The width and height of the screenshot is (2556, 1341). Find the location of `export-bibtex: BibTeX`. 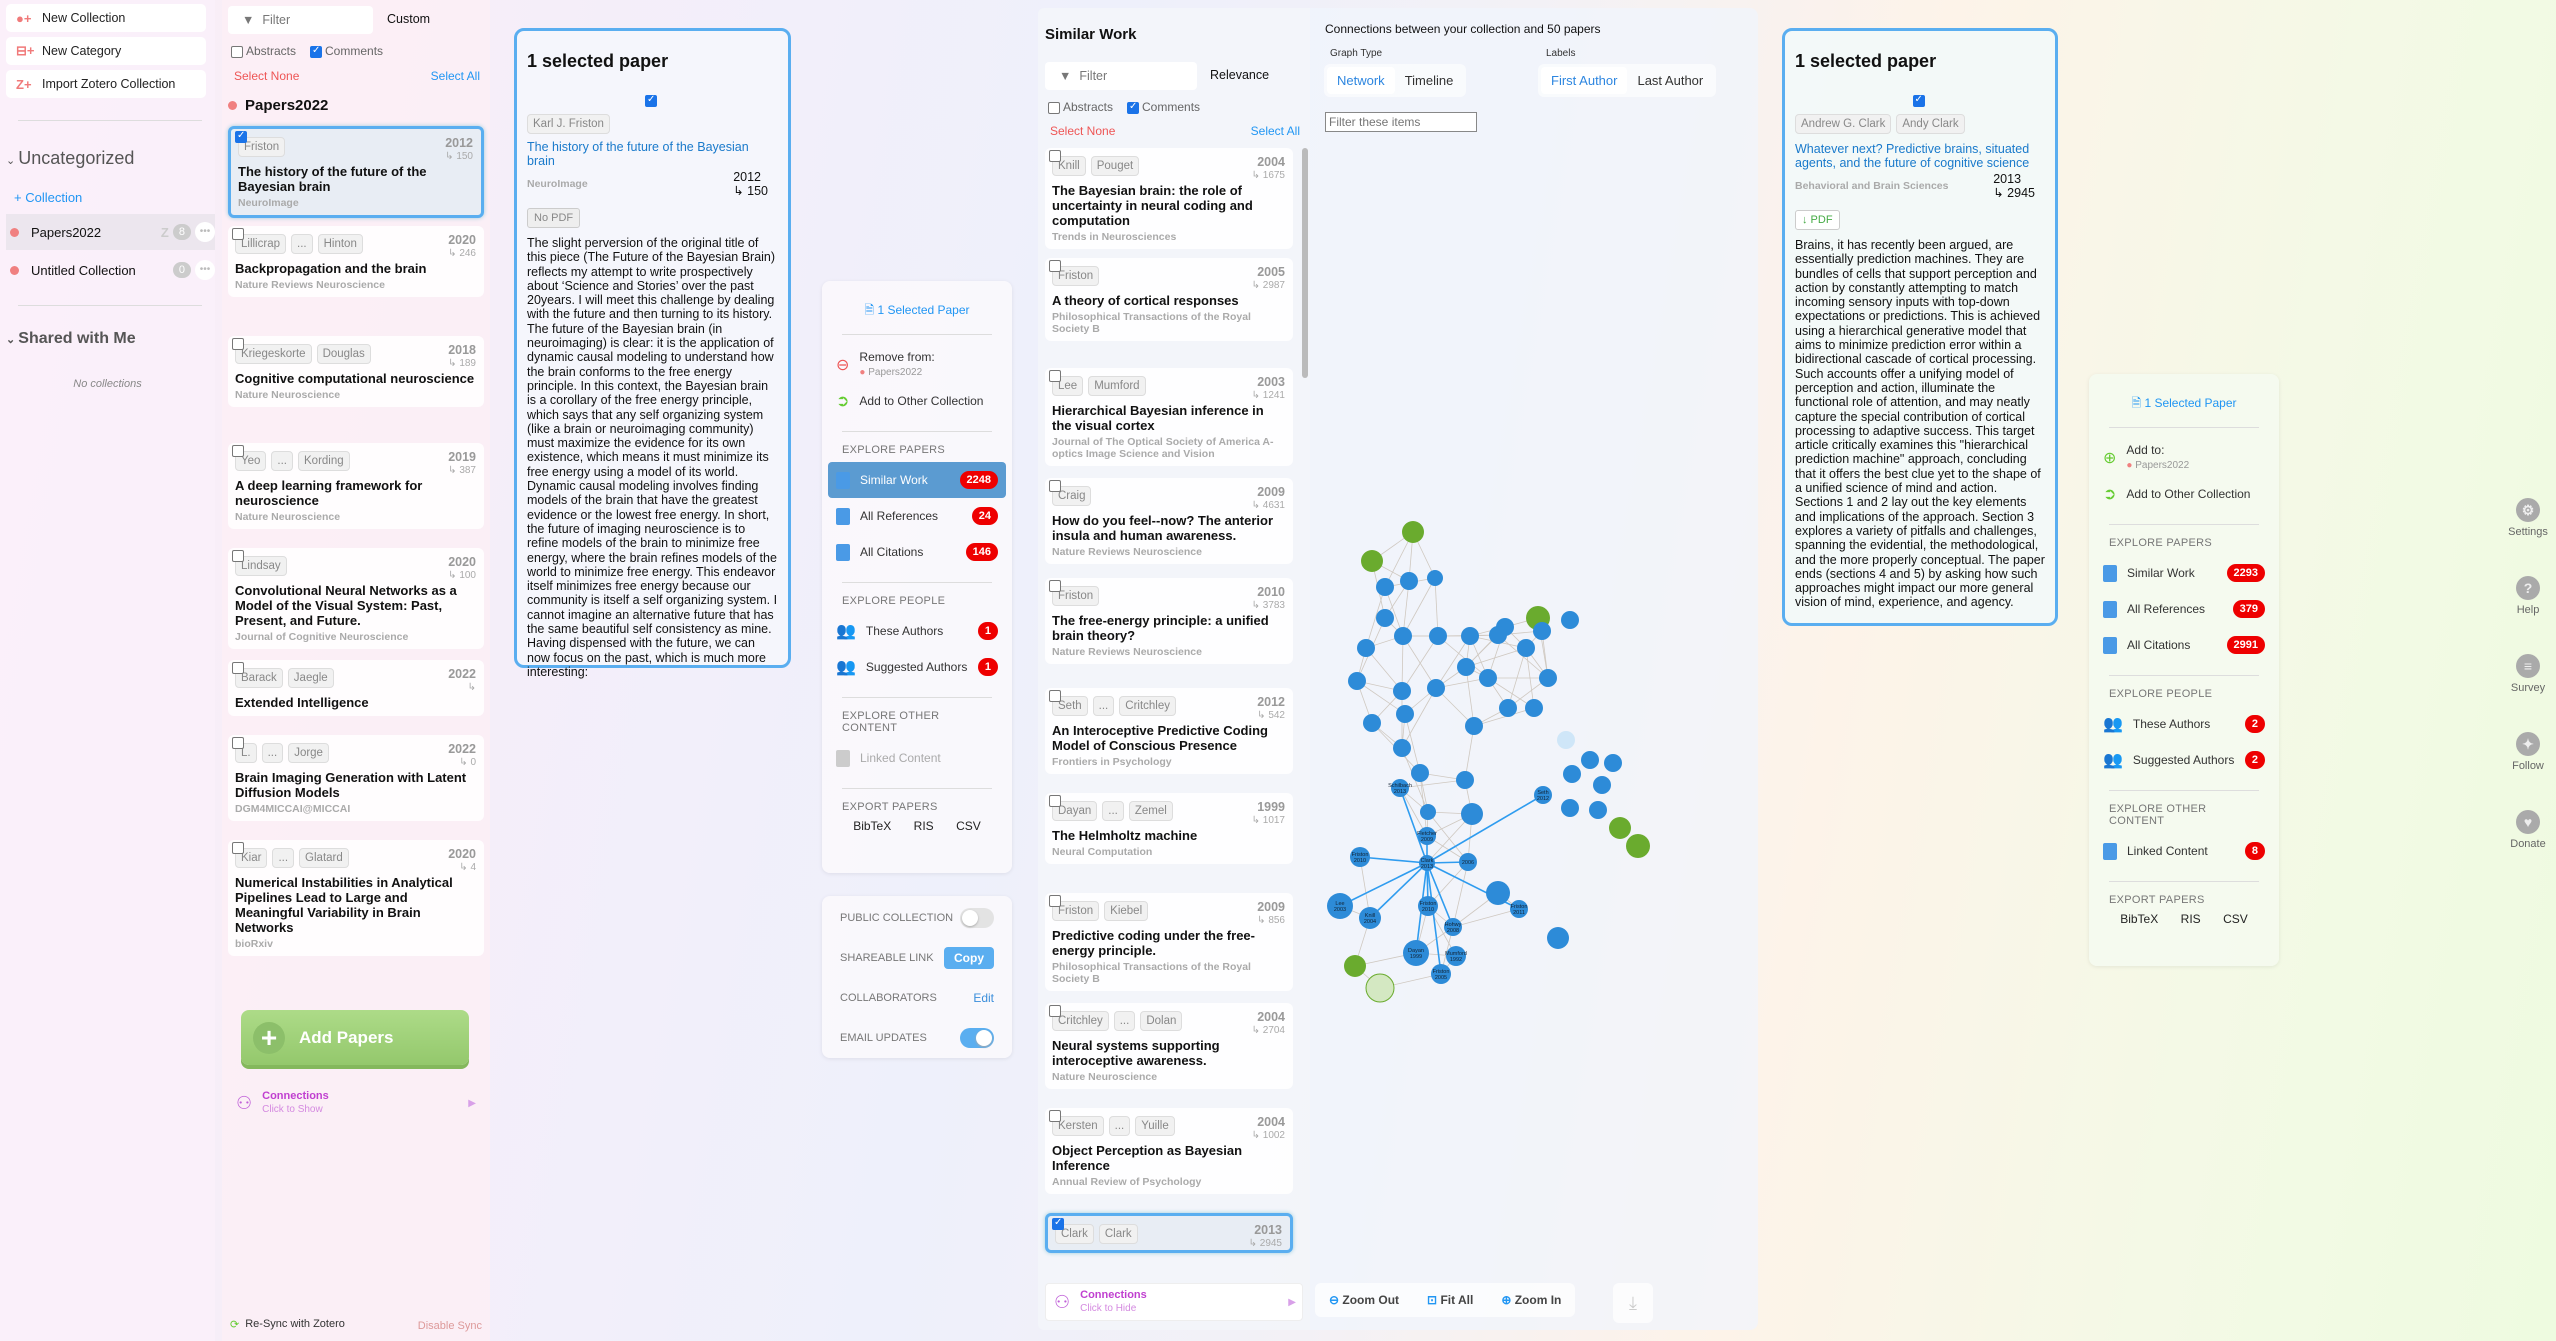

export-bibtex: BibTeX is located at coordinates (2139, 919).